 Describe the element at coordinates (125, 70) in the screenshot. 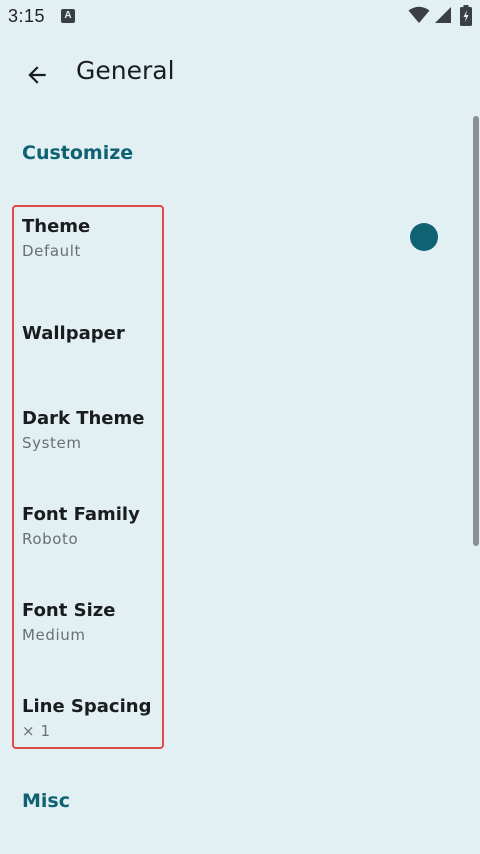

I see `page-title: General` at that location.